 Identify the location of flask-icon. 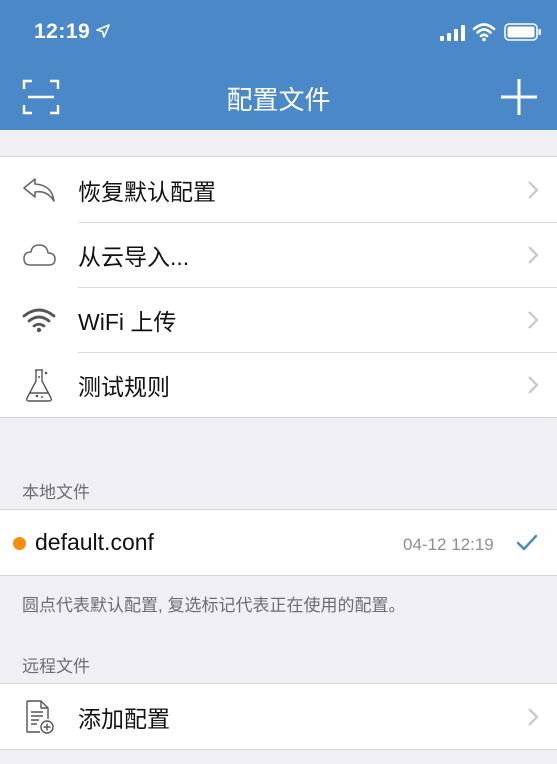
(39, 385).